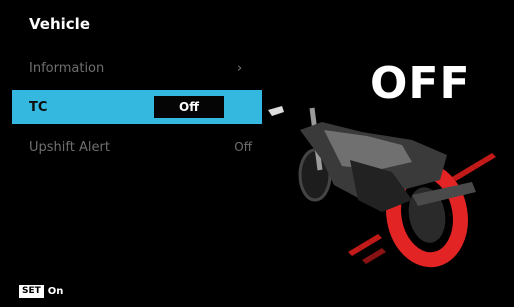  What do you see at coordinates (67, 68) in the screenshot?
I see `menu-item-label: Information` at bounding box center [67, 68].